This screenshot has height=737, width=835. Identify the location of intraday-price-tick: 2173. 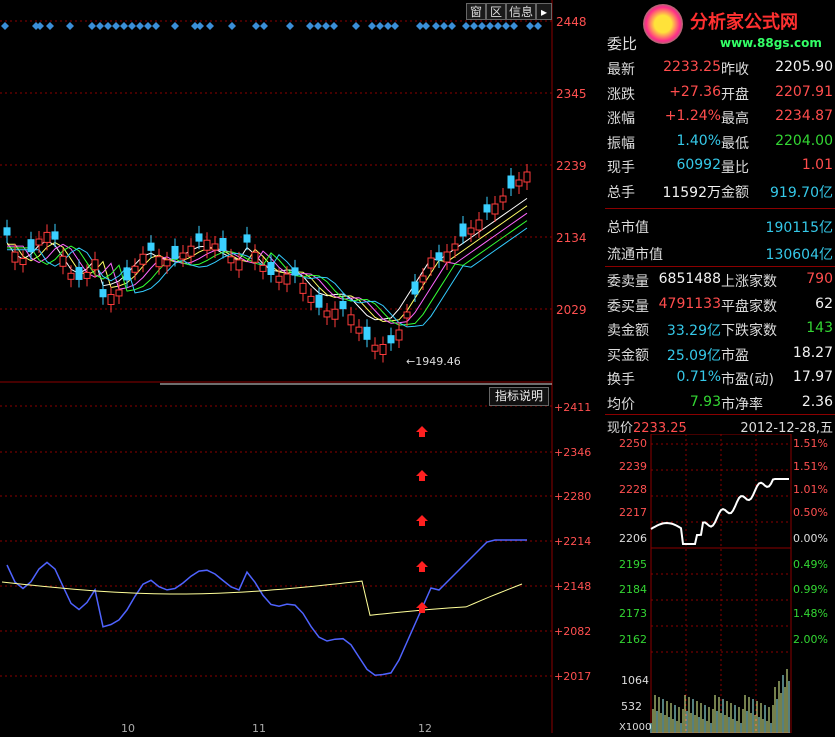
(633, 613).